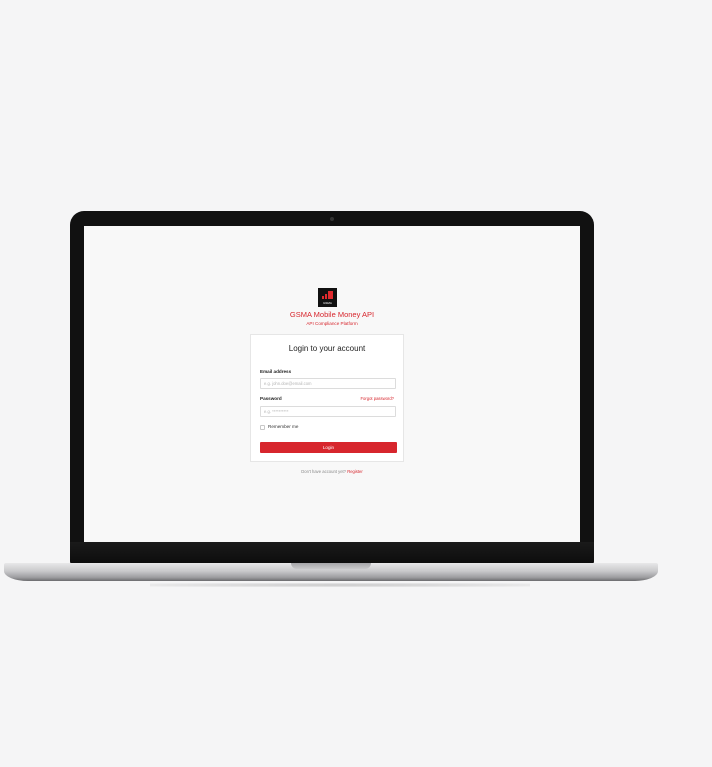 The image size is (712, 767). Describe the element at coordinates (355, 471) in the screenshot. I see `register-link: Register` at that location.